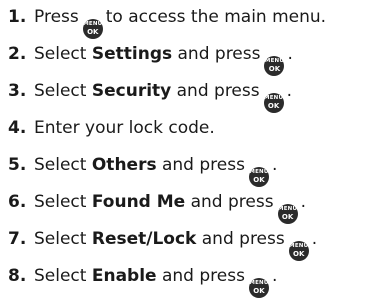 The width and height of the screenshot is (366, 304). What do you see at coordinates (17, 54) in the screenshot?
I see `step-number: 2.` at bounding box center [17, 54].